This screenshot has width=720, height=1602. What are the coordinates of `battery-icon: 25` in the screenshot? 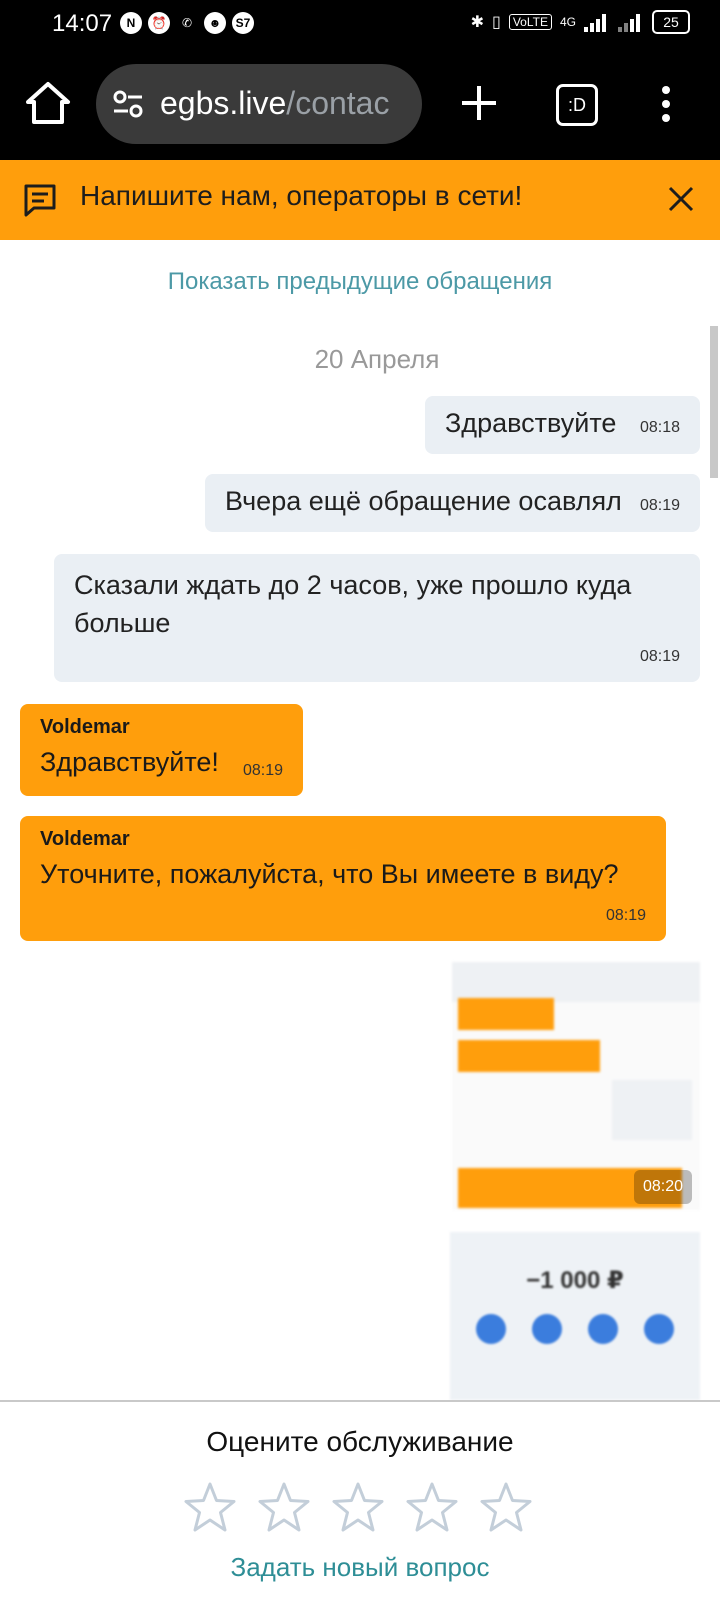 It's located at (671, 22).